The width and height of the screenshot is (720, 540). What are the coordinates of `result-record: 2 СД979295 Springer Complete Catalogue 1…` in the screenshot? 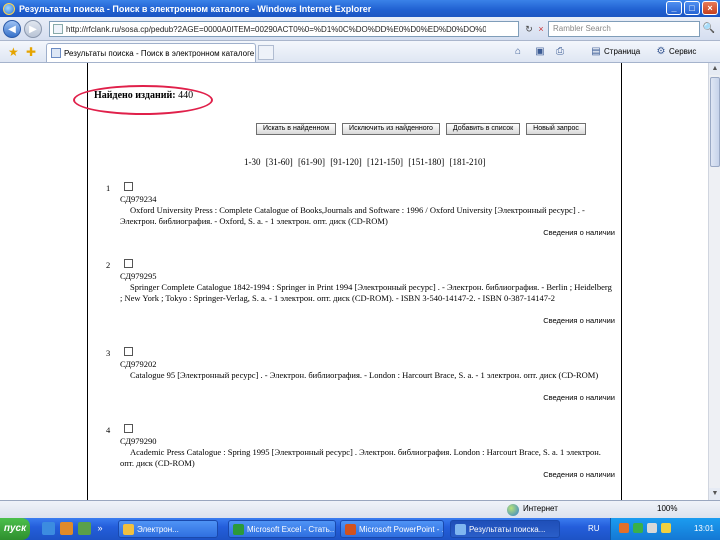 It's located at (357, 294).